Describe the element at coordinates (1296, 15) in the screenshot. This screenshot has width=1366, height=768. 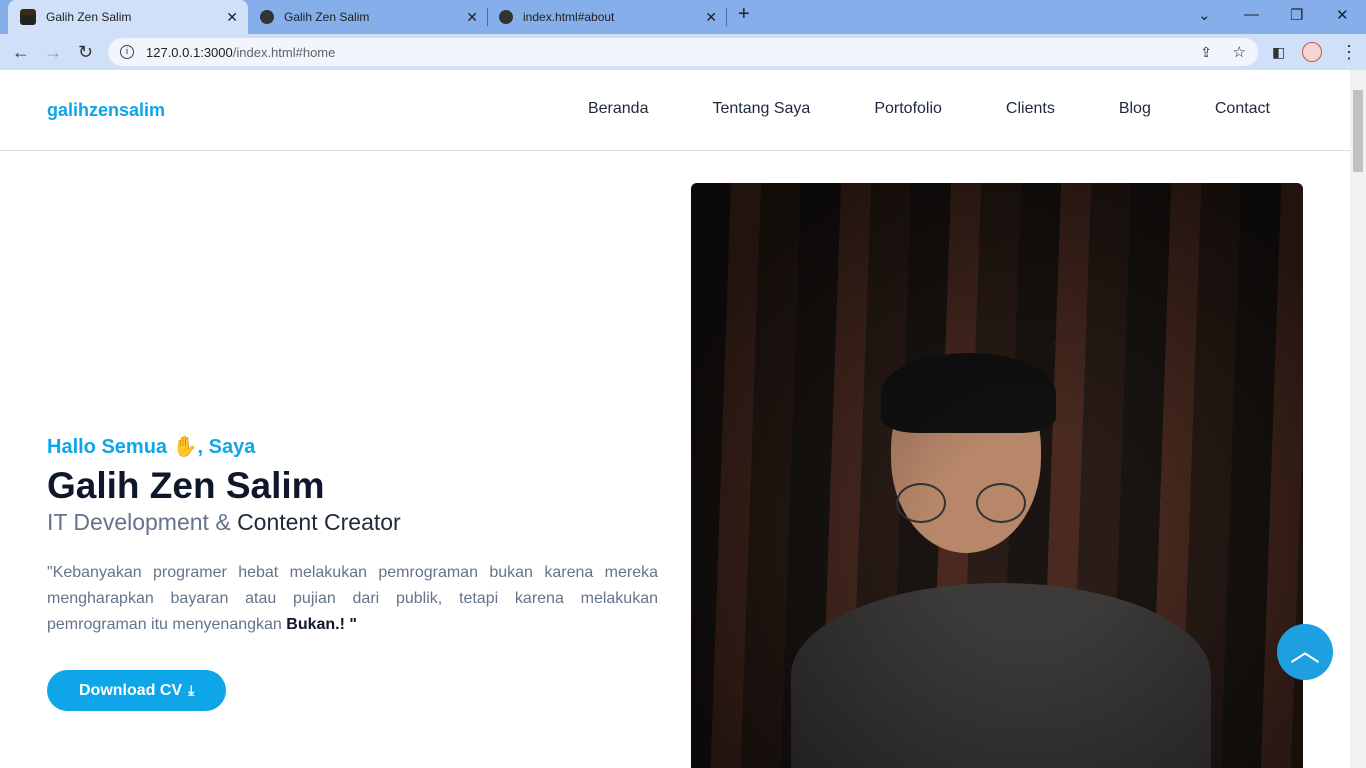
I see `restore-icon: ❐` at that location.